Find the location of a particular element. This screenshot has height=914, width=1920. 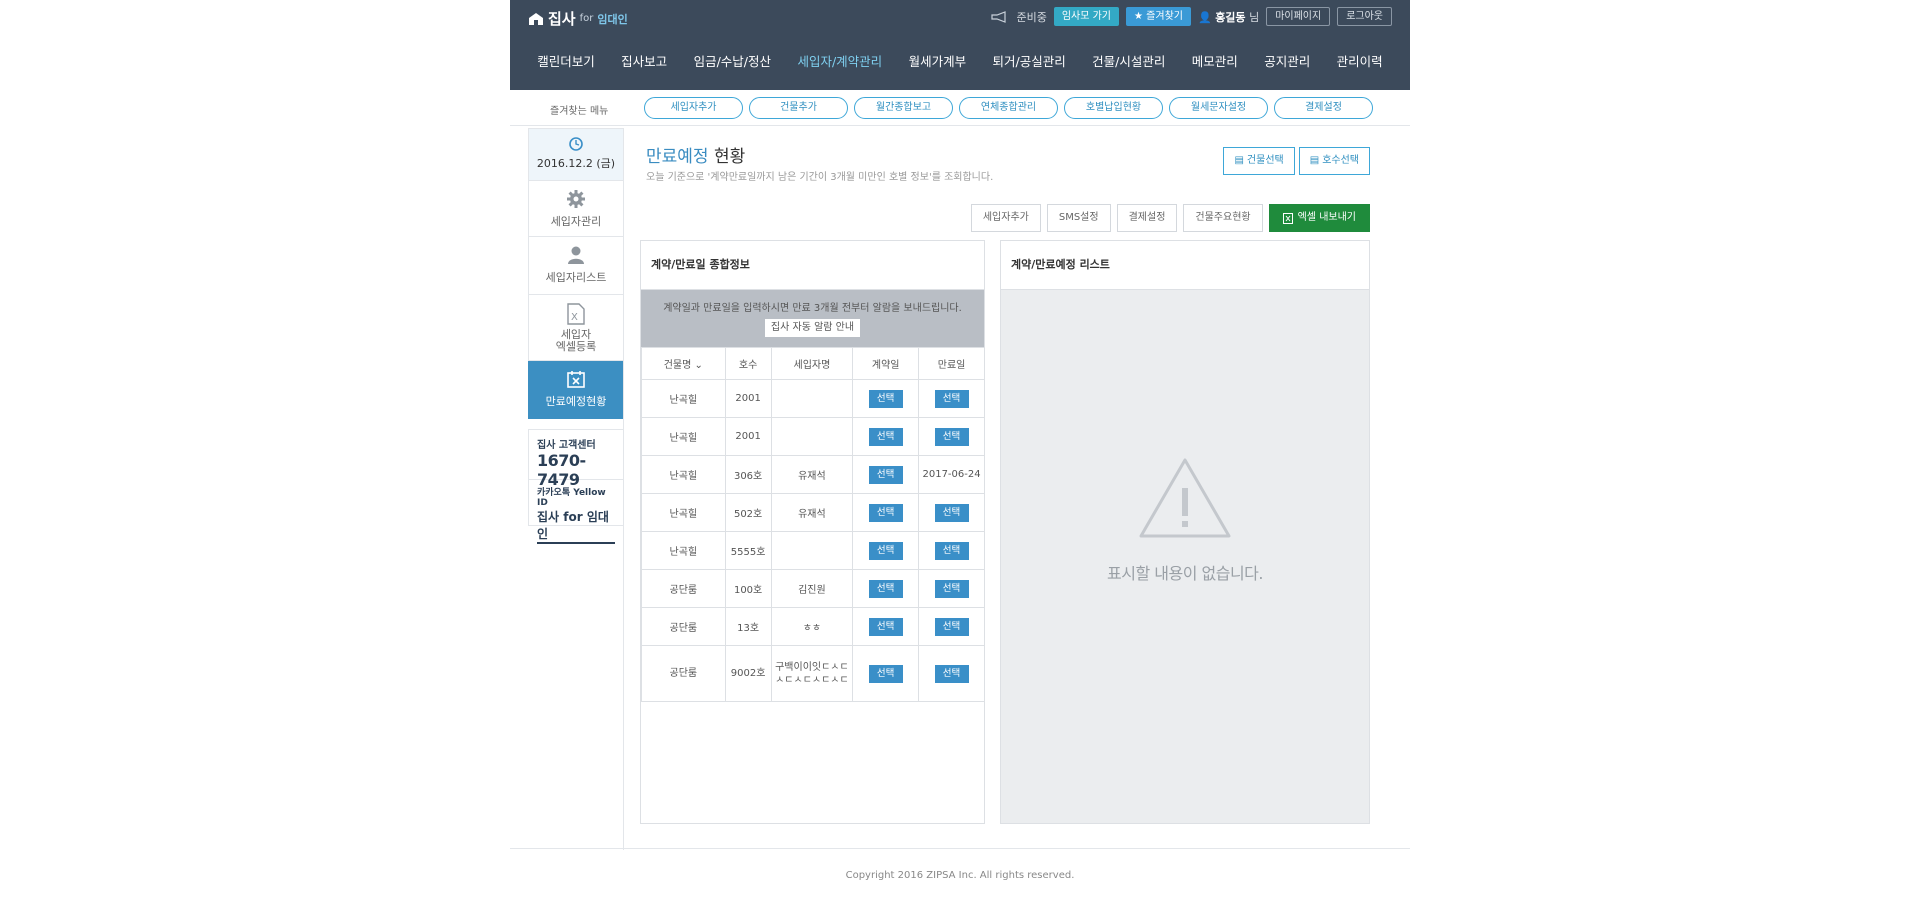

building-status-button: 건물주요현황 is located at coordinates (1223, 218).